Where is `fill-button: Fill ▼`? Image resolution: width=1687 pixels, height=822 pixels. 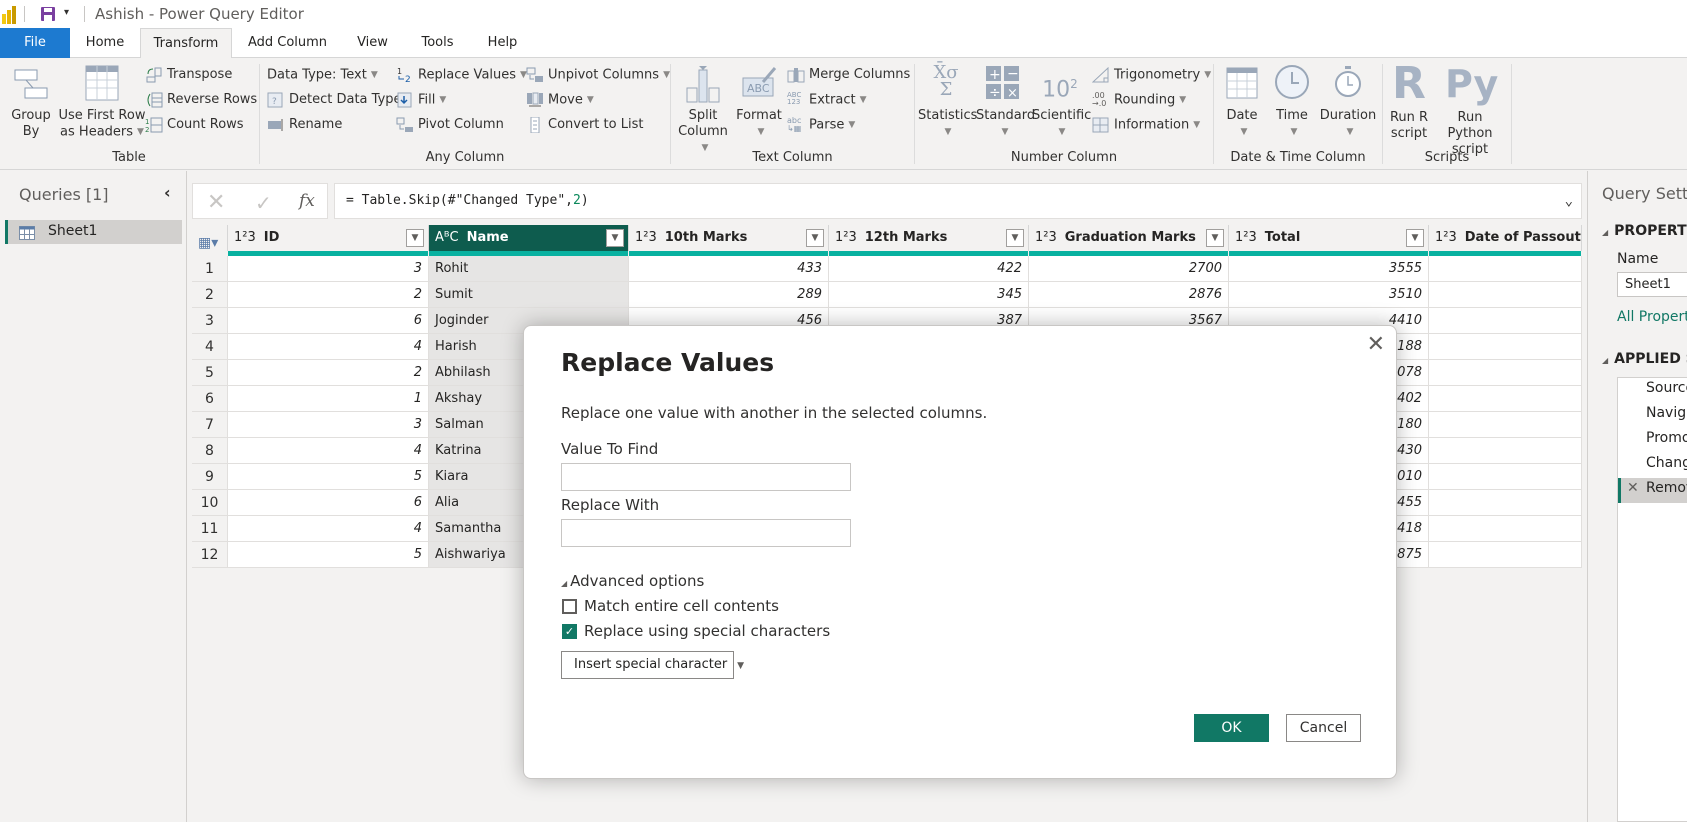 fill-button: Fill ▼ is located at coordinates (421, 100).